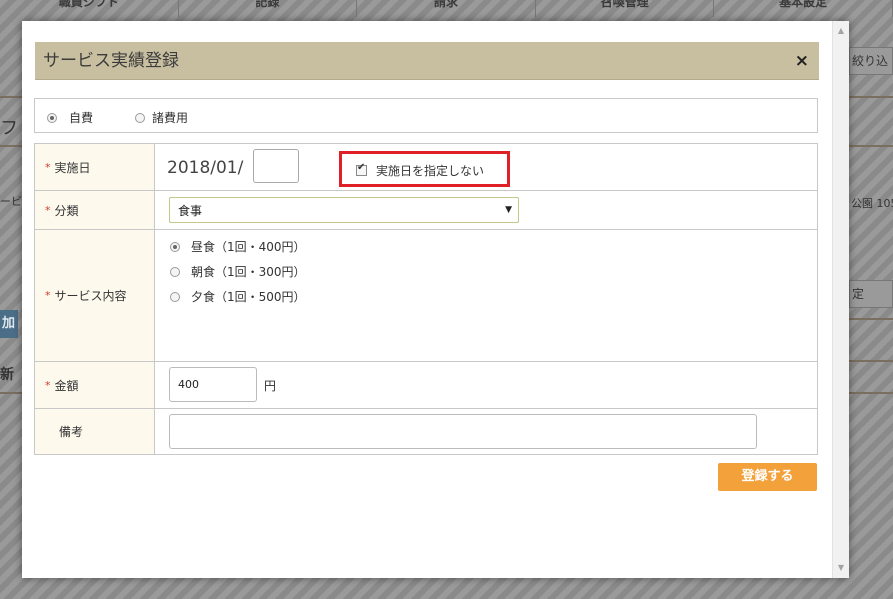 This screenshot has height=599, width=893. What do you see at coordinates (840, 299) in the screenshot?
I see `dialog-scrollbar: ▲ ▼` at bounding box center [840, 299].